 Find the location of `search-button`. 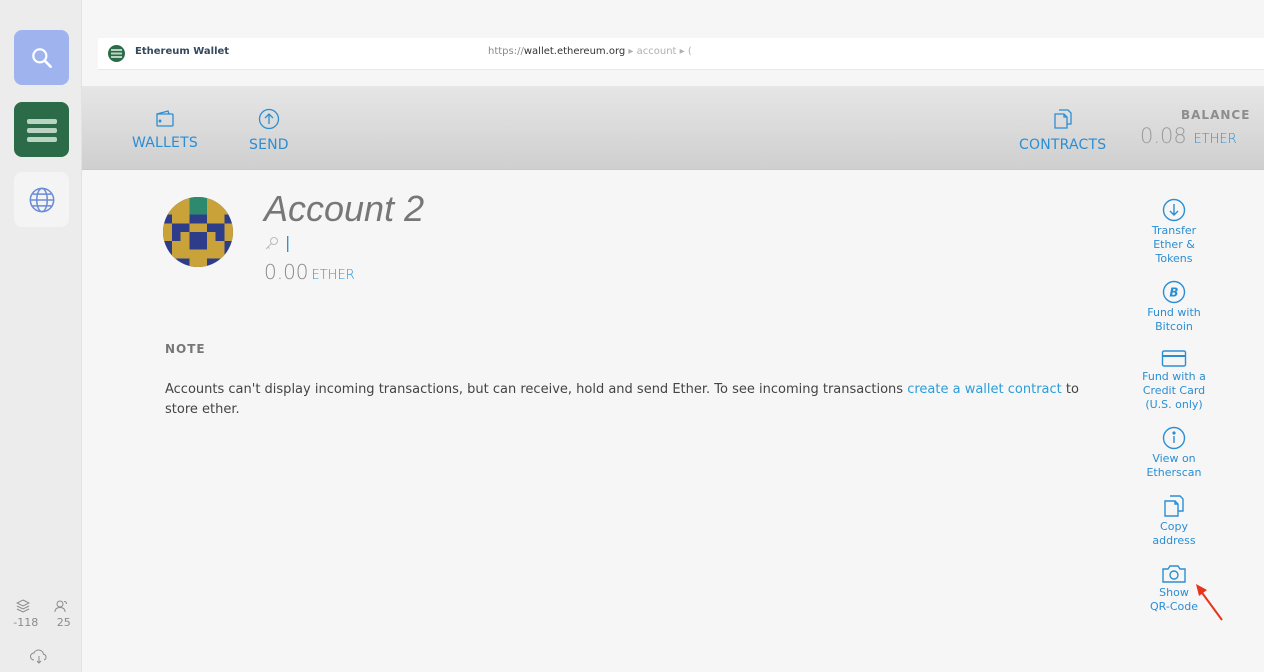

search-button is located at coordinates (41, 57).